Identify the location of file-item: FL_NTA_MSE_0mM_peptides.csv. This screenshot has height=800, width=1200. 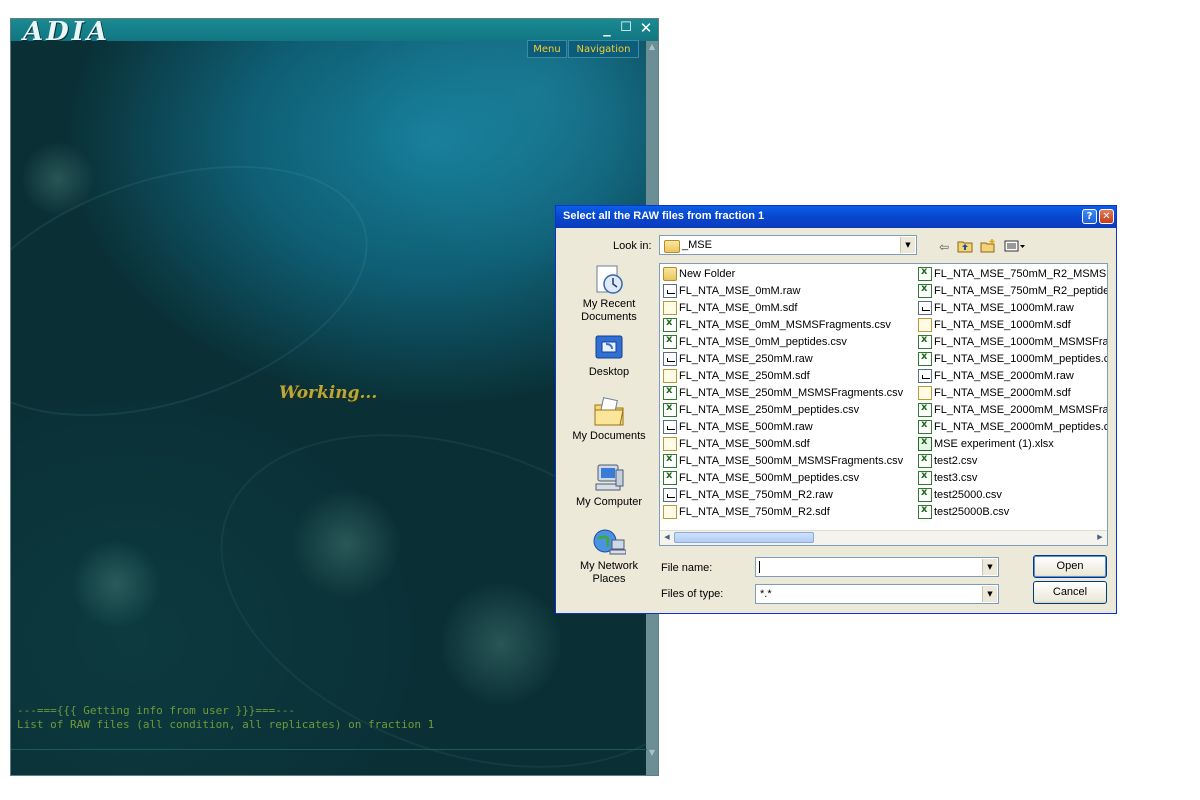
(788, 342).